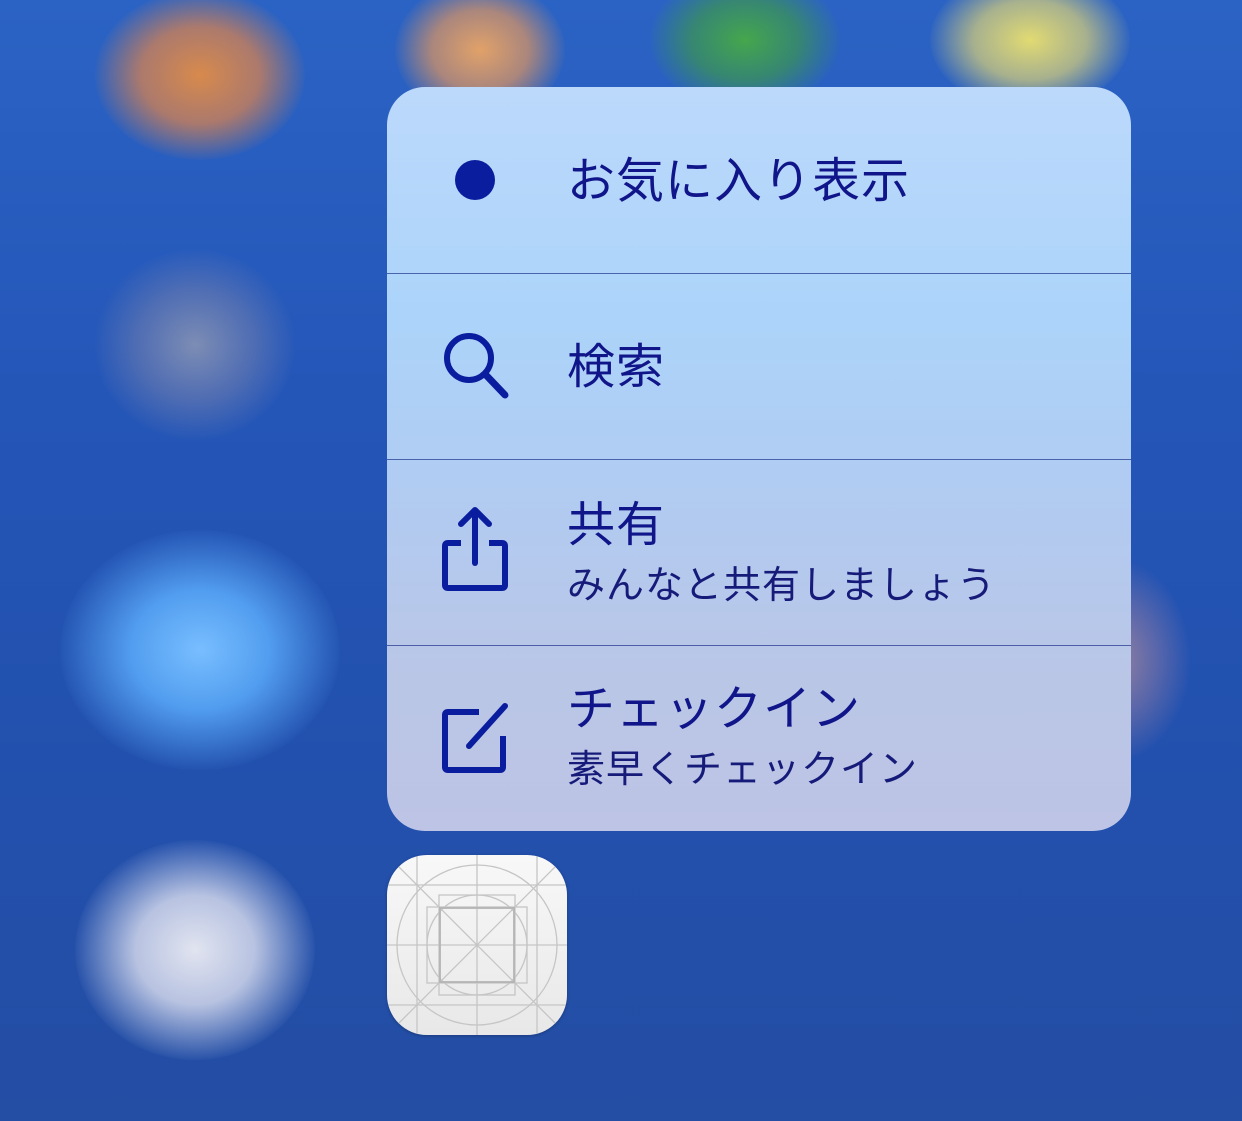 Image resolution: width=1242 pixels, height=1121 pixels. Describe the element at coordinates (475, 549) in the screenshot. I see `share-icon` at that location.